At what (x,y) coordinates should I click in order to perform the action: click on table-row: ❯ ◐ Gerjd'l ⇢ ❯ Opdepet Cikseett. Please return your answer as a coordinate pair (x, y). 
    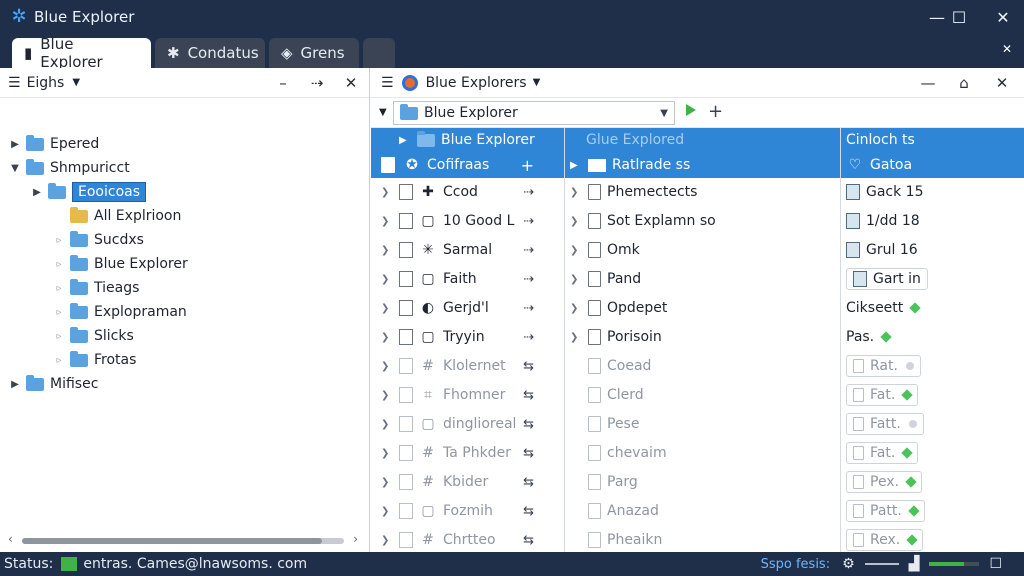
    Looking at the image, I should click on (697, 308).